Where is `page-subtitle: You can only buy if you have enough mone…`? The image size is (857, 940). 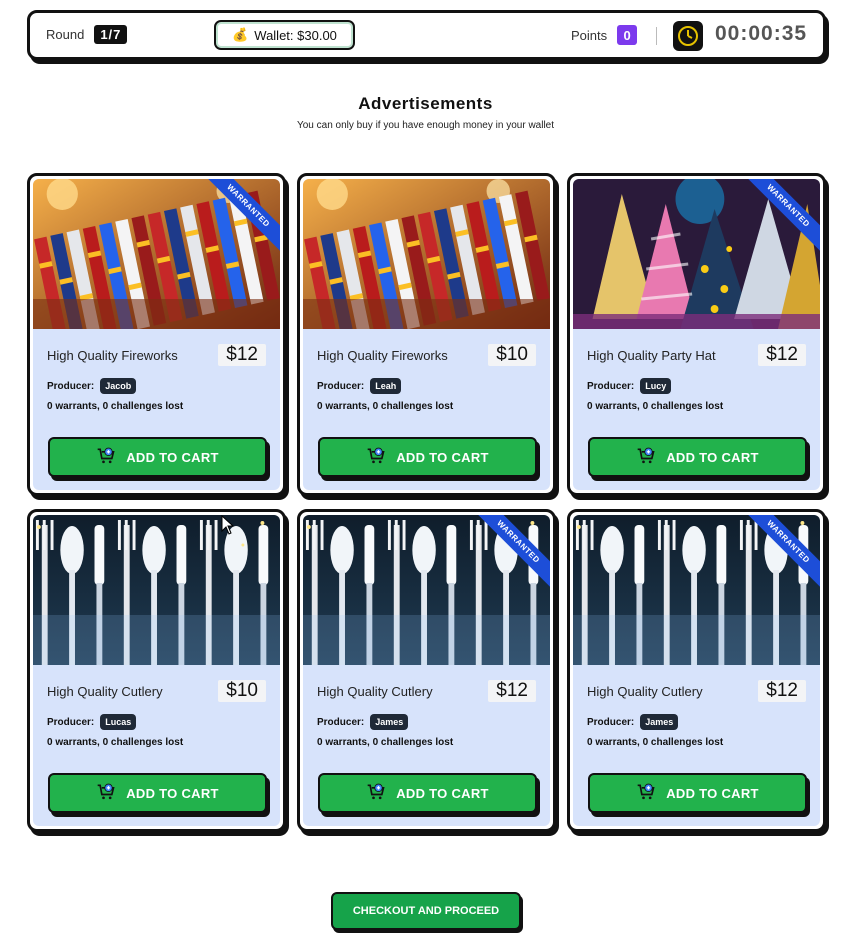
page-subtitle: You can only buy if you have enough mone… is located at coordinates (425, 125).